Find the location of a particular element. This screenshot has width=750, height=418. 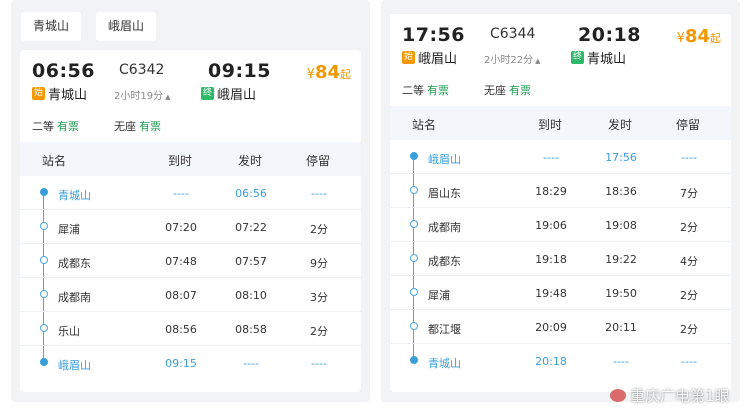

stop-row: 犀浦 07:20 07:22 2分 is located at coordinates (190, 227).